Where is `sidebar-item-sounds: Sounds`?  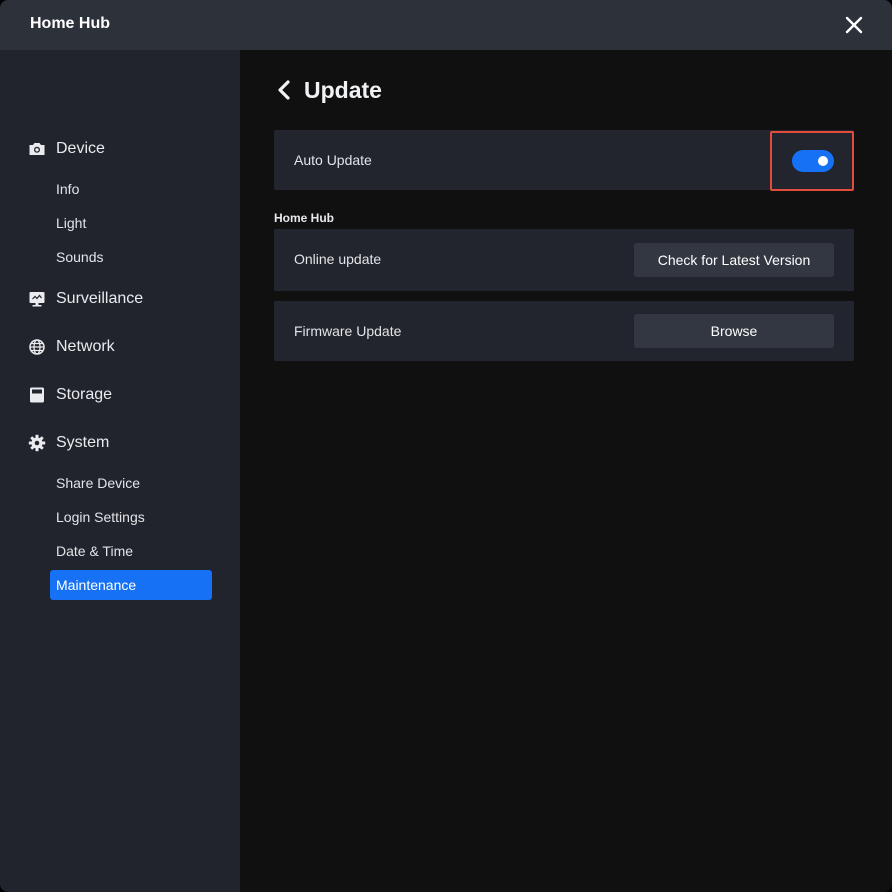
sidebar-item-sounds: Sounds is located at coordinates (131, 257).